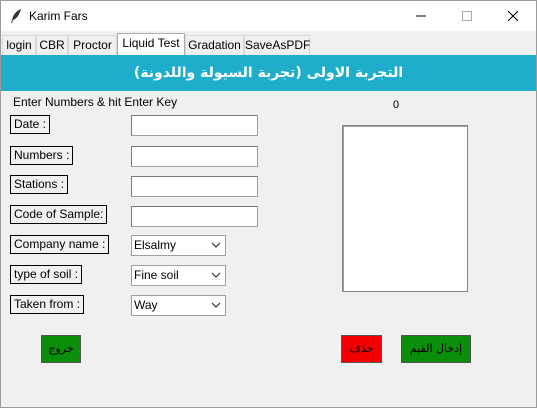 This screenshot has height=408, width=537. I want to click on delete-button: حذف, so click(361, 349).